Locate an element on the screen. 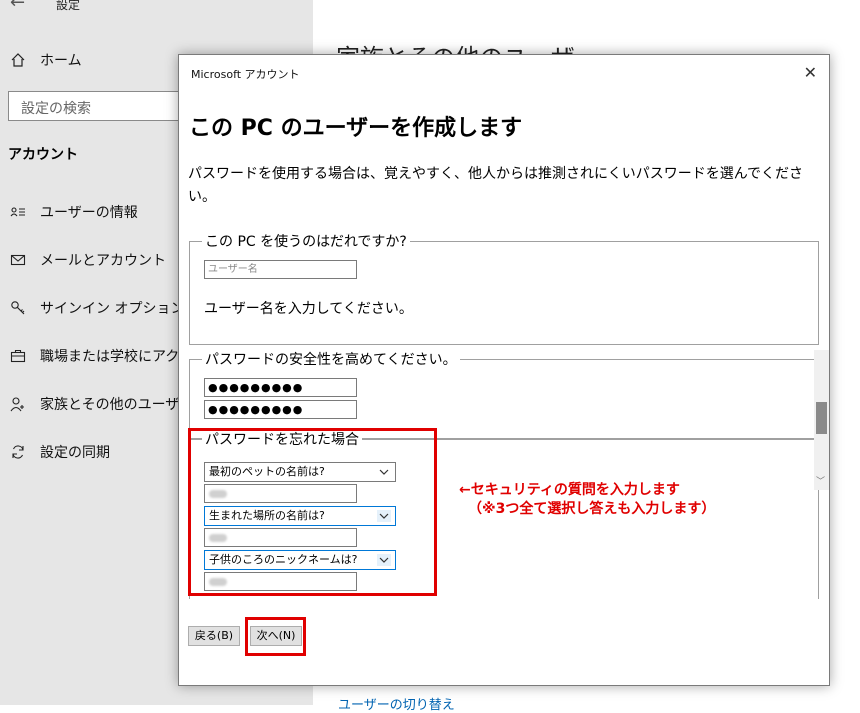 This screenshot has height=713, width=860. sidebar-item-label: ホーム is located at coordinates (61, 61).